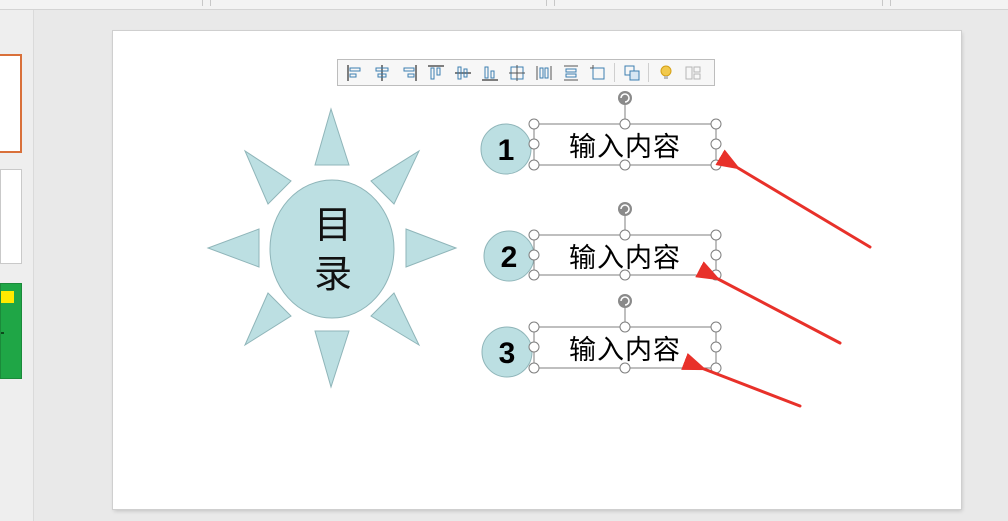 Image resolution: width=1008 pixels, height=521 pixels. I want to click on number-2: 2, so click(509, 257).